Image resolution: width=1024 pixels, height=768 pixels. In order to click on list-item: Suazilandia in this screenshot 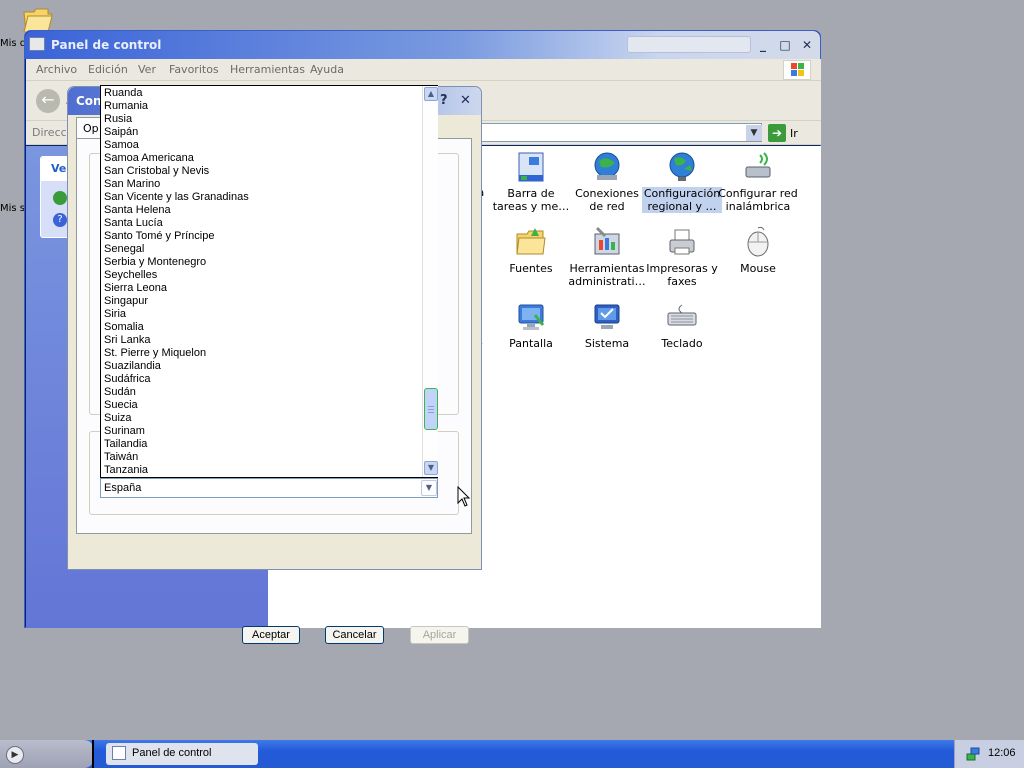, I will do `click(262, 366)`.